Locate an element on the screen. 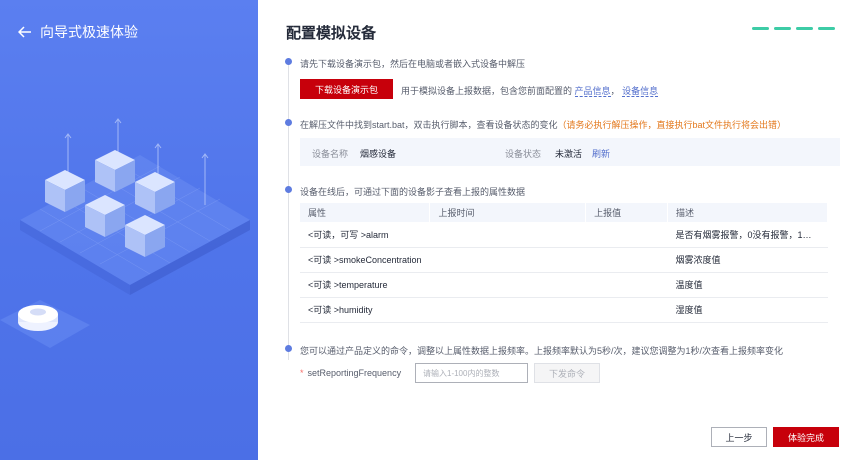 The height and width of the screenshot is (460, 865). device-name-value: 烟感设备 is located at coordinates (378, 154).